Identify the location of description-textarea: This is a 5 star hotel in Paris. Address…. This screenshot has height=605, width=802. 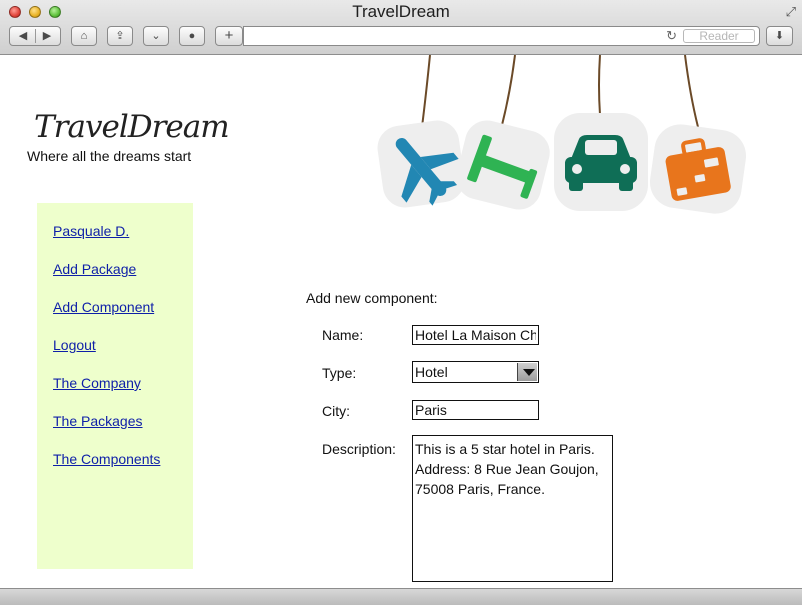
(512, 508).